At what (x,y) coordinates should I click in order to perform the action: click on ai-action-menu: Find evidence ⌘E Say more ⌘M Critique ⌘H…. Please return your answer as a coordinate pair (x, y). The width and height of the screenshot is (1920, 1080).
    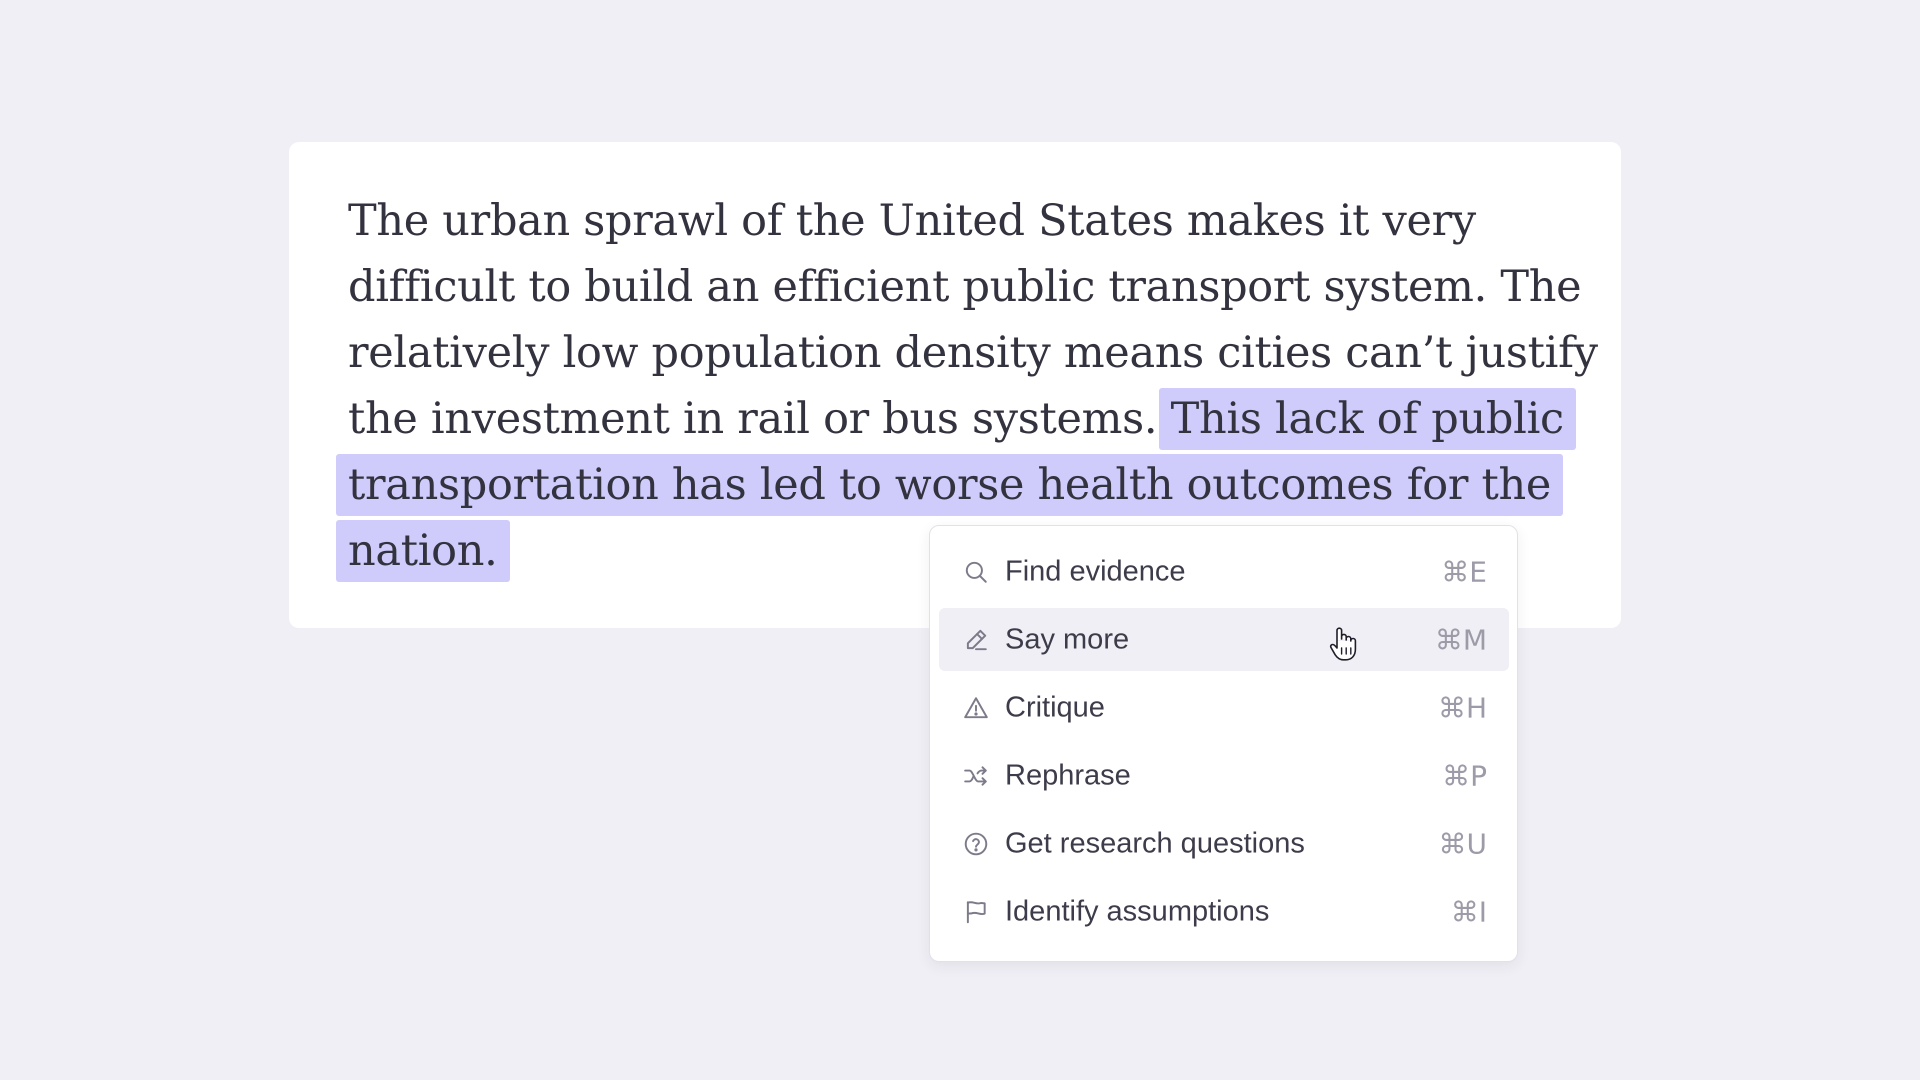
    Looking at the image, I should click on (1223, 743).